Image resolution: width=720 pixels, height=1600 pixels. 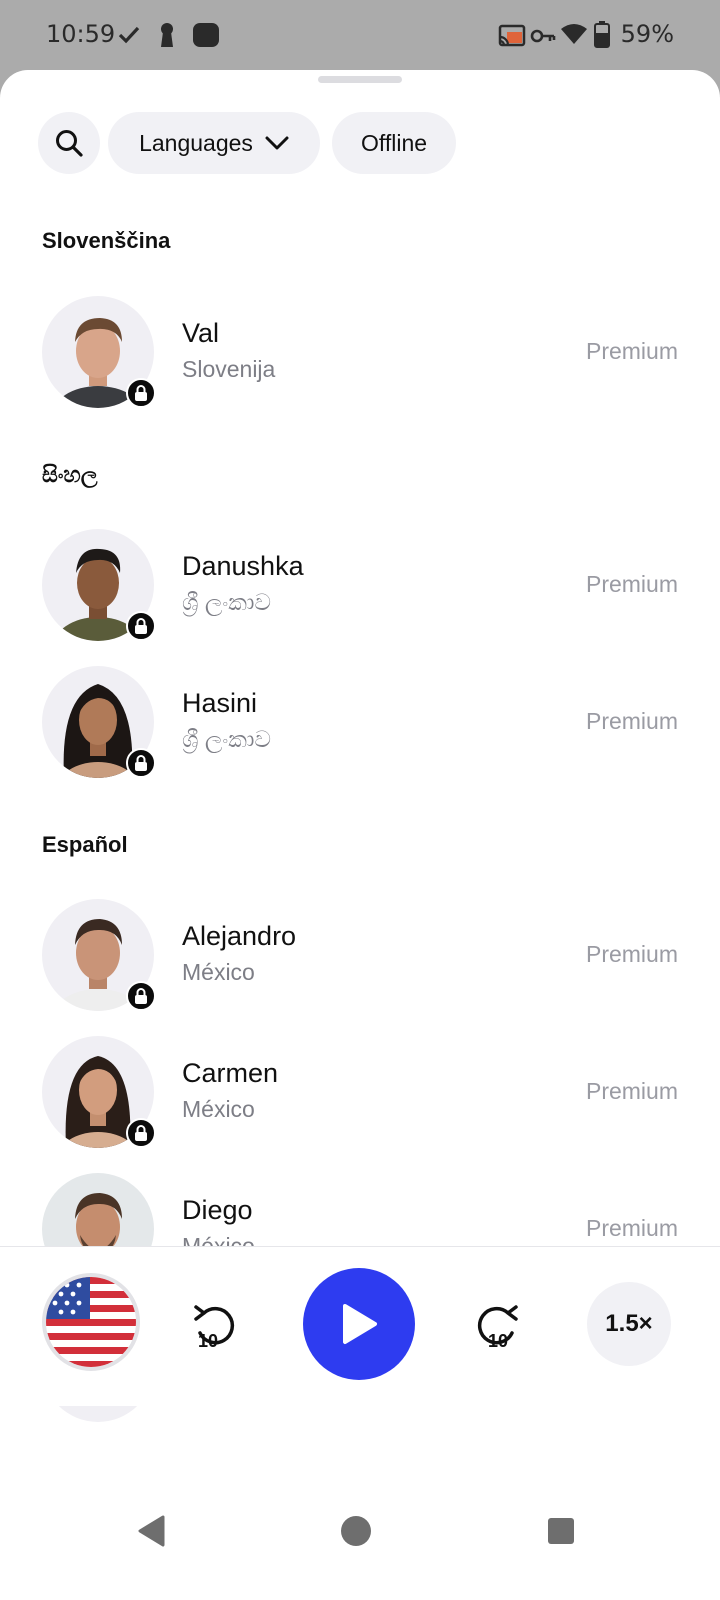 I want to click on voice-name: Diego, so click(x=217, y=1210).